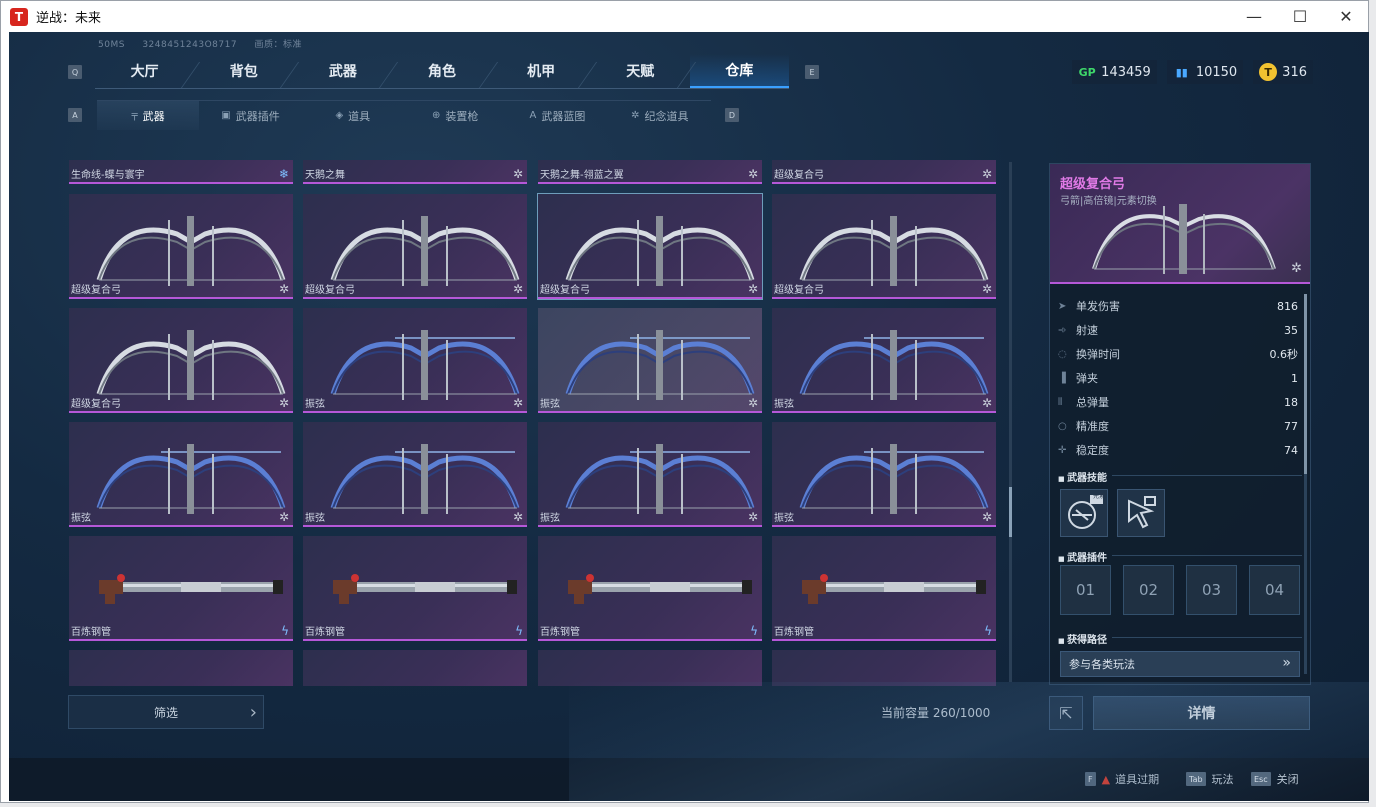 This screenshot has width=1376, height=807. I want to click on tab-main-0: 大厅, so click(144, 71).